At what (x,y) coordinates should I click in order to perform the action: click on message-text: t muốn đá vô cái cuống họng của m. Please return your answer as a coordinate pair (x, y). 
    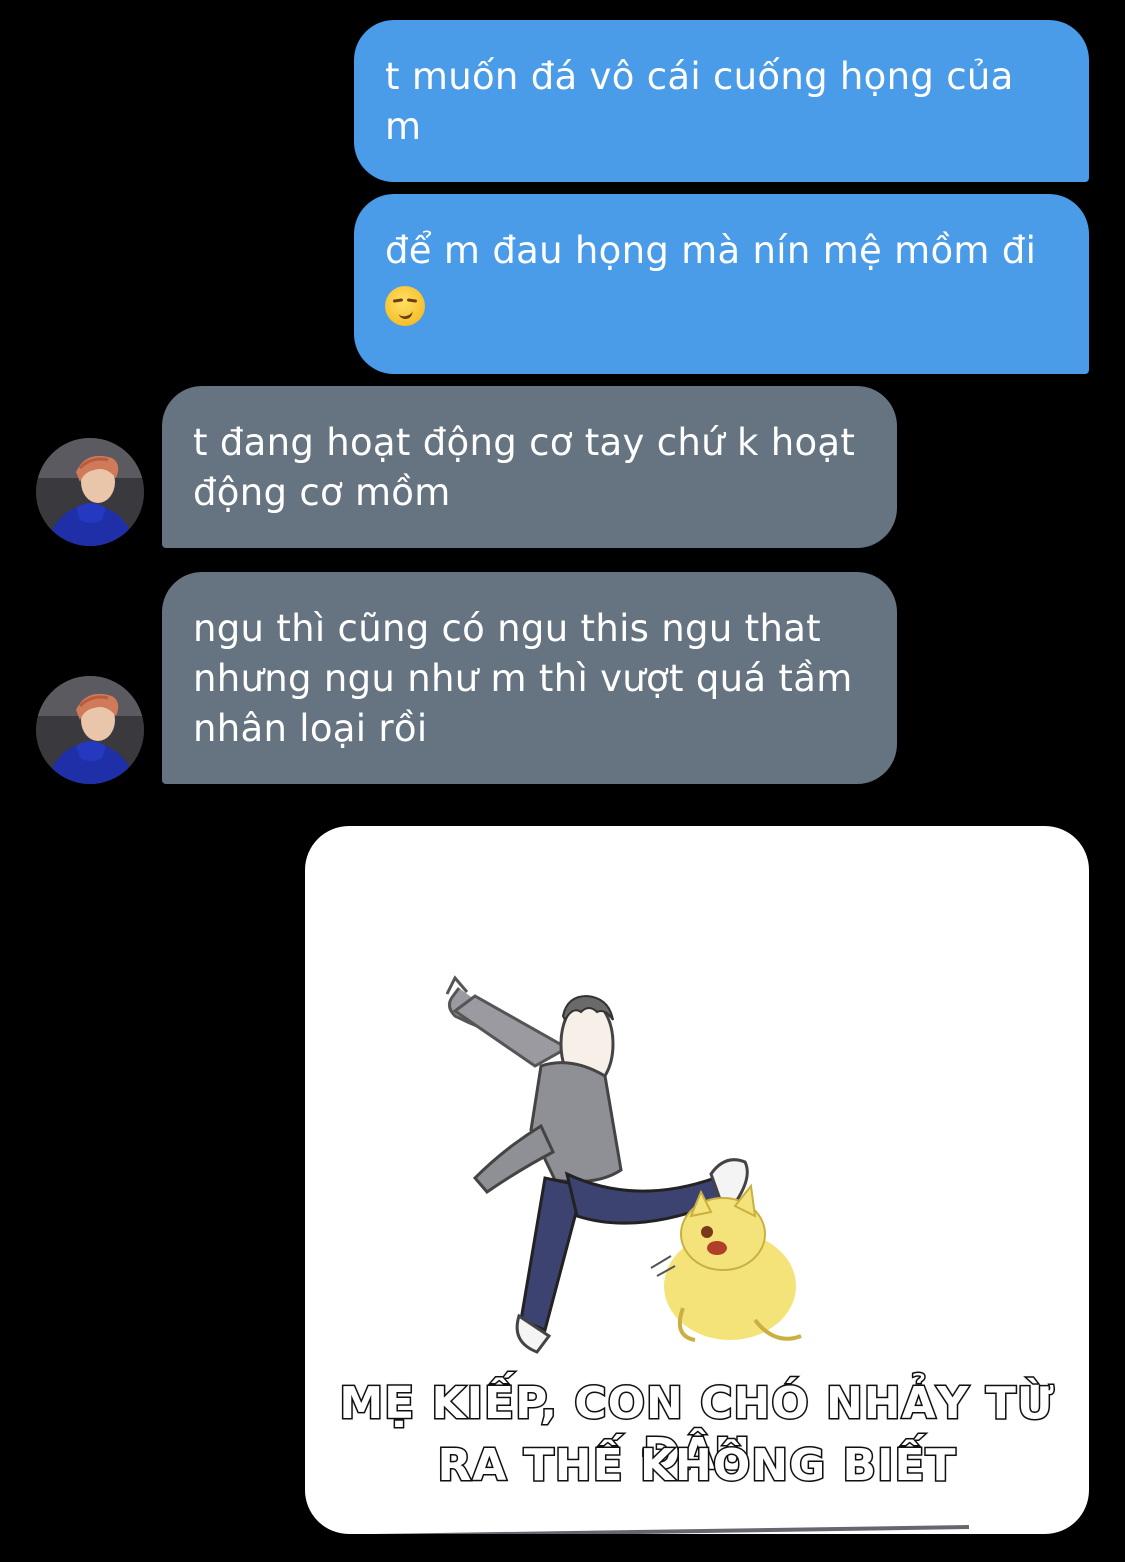
    Looking at the image, I should click on (699, 101).